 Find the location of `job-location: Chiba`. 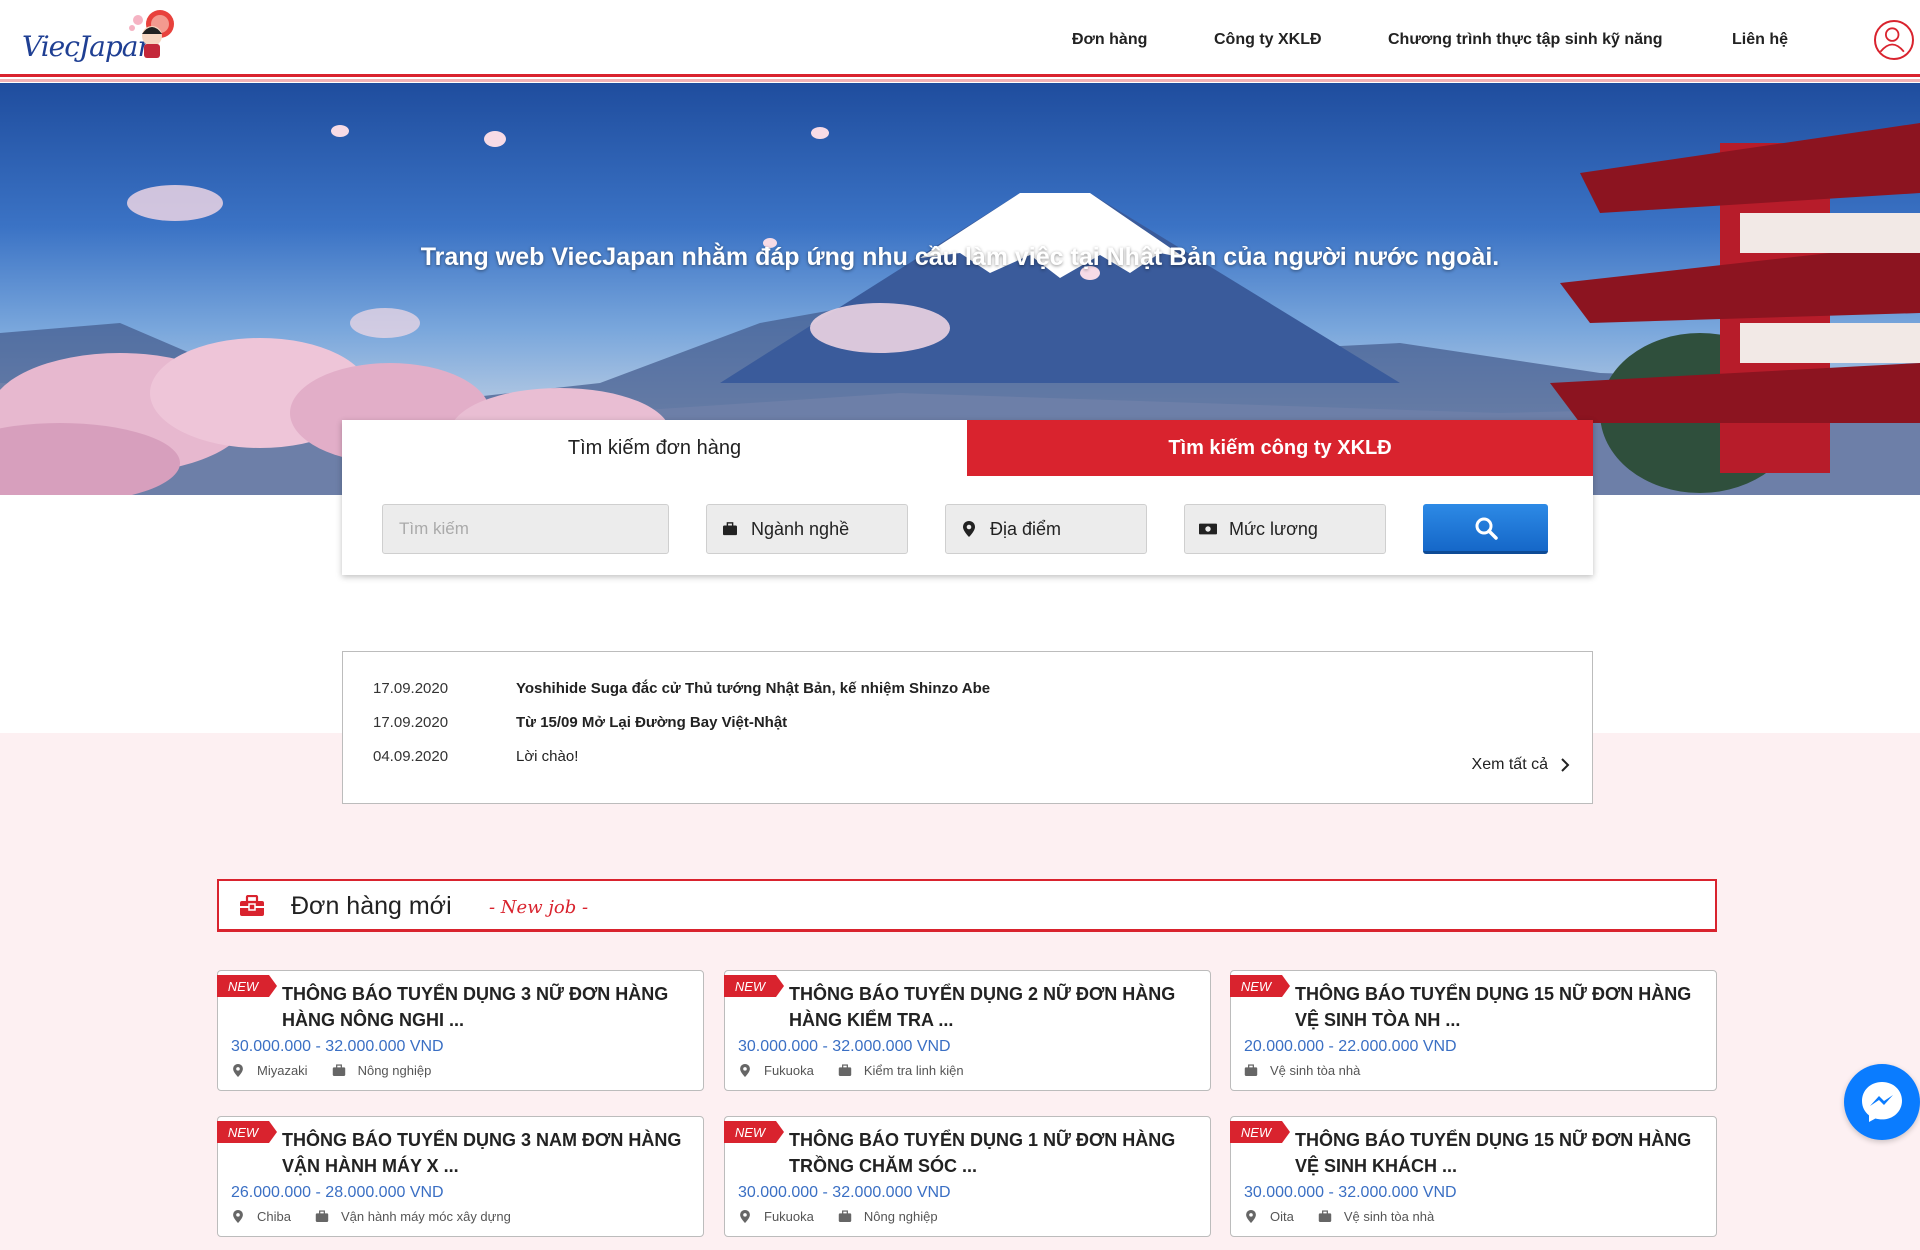

job-location: Chiba is located at coordinates (274, 1216).